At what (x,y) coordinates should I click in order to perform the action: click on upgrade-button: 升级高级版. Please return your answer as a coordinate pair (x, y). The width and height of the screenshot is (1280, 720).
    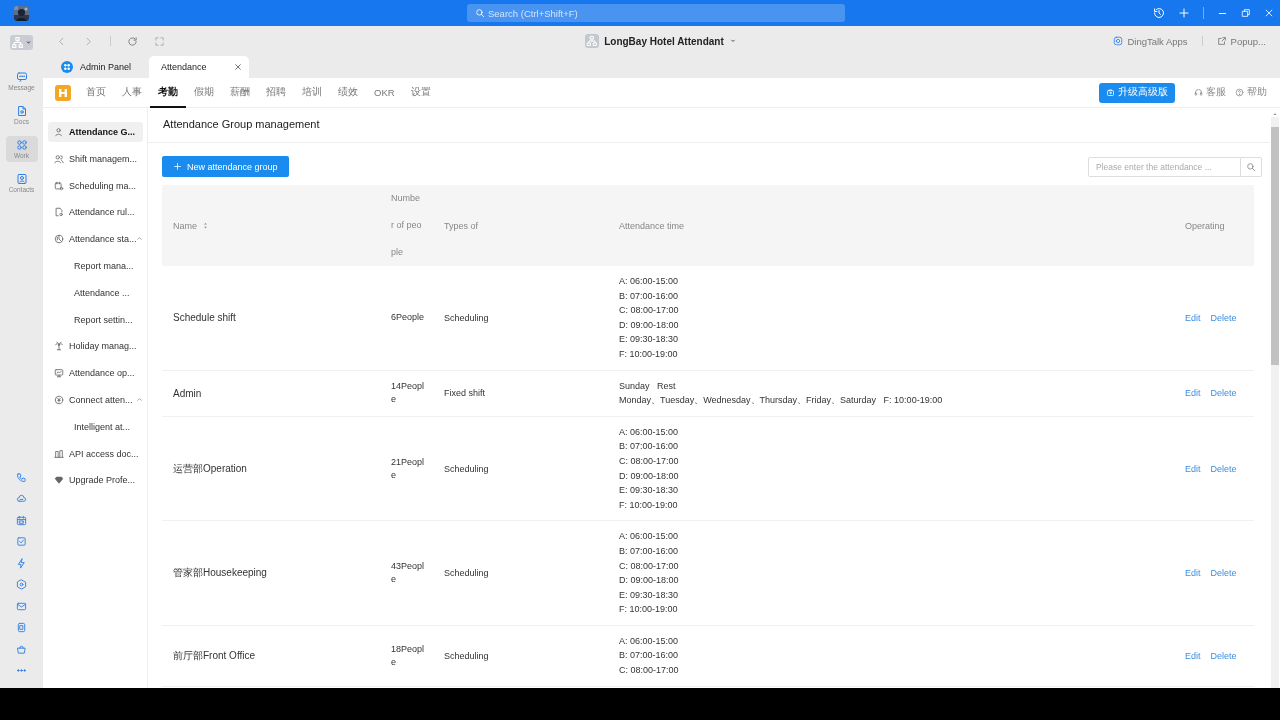
    Looking at the image, I should click on (1137, 92).